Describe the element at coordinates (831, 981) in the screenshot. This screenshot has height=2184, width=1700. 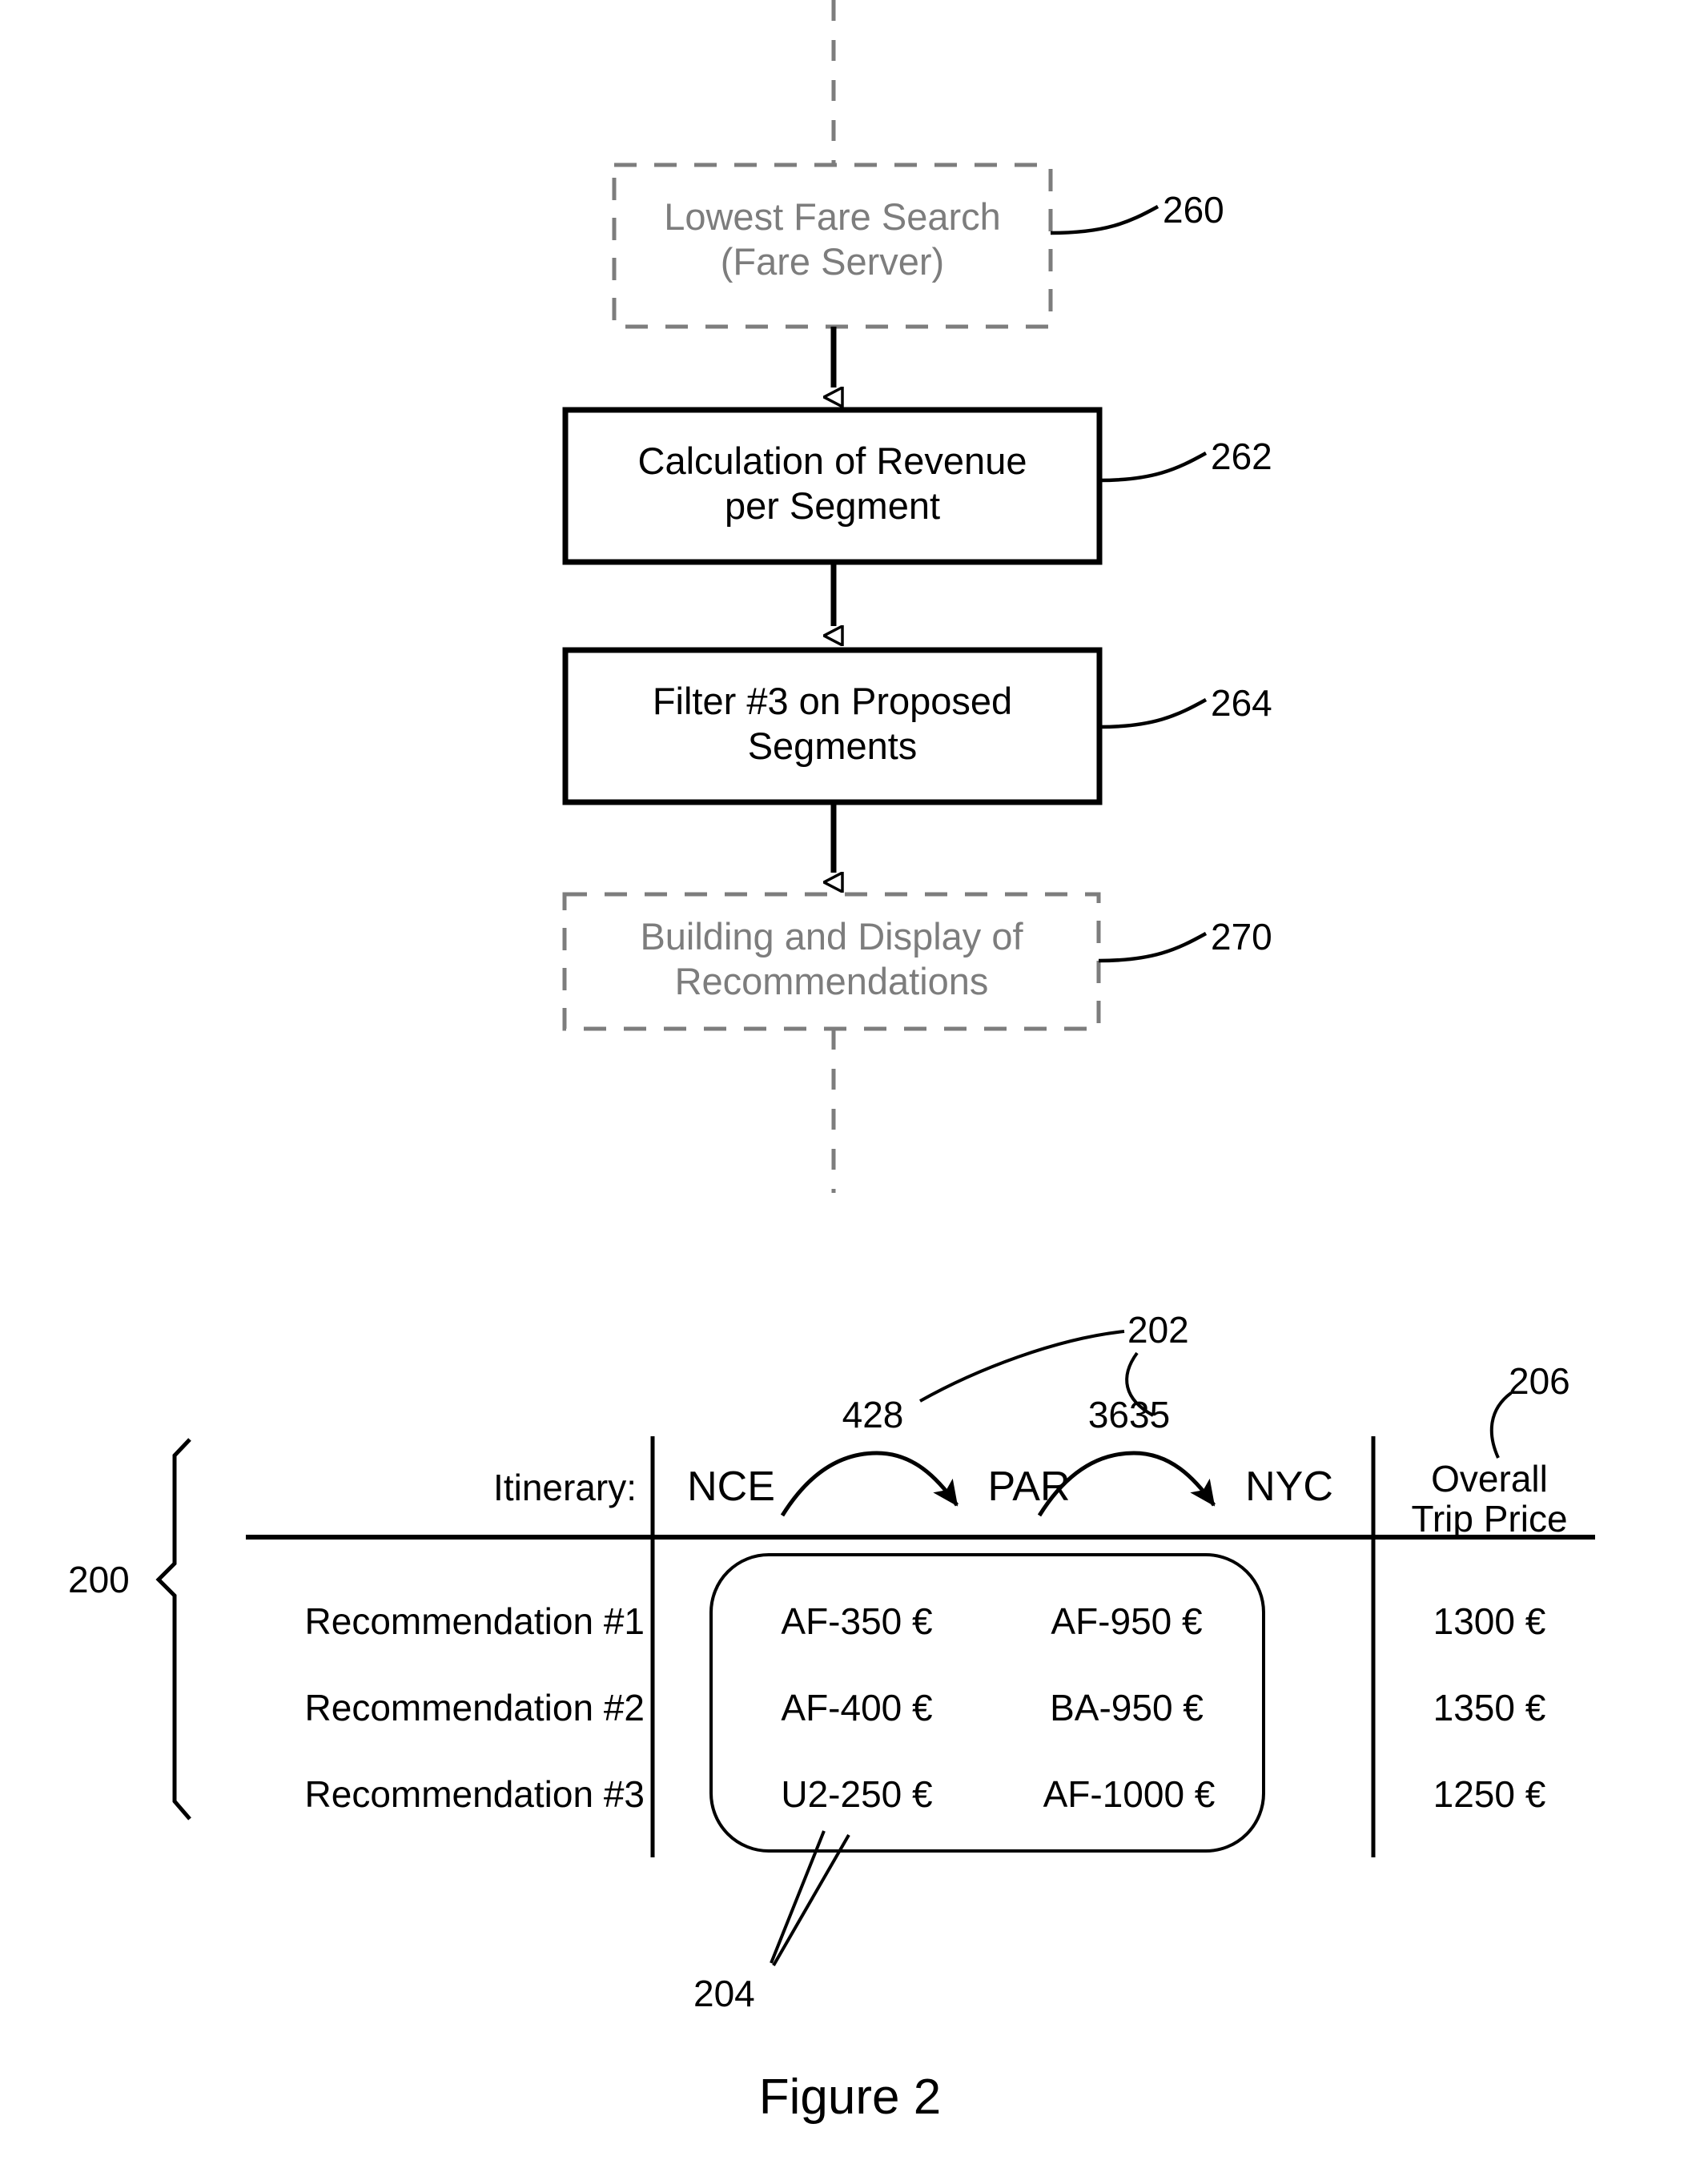
I see `node-building-display-line2: Recommendations` at that location.